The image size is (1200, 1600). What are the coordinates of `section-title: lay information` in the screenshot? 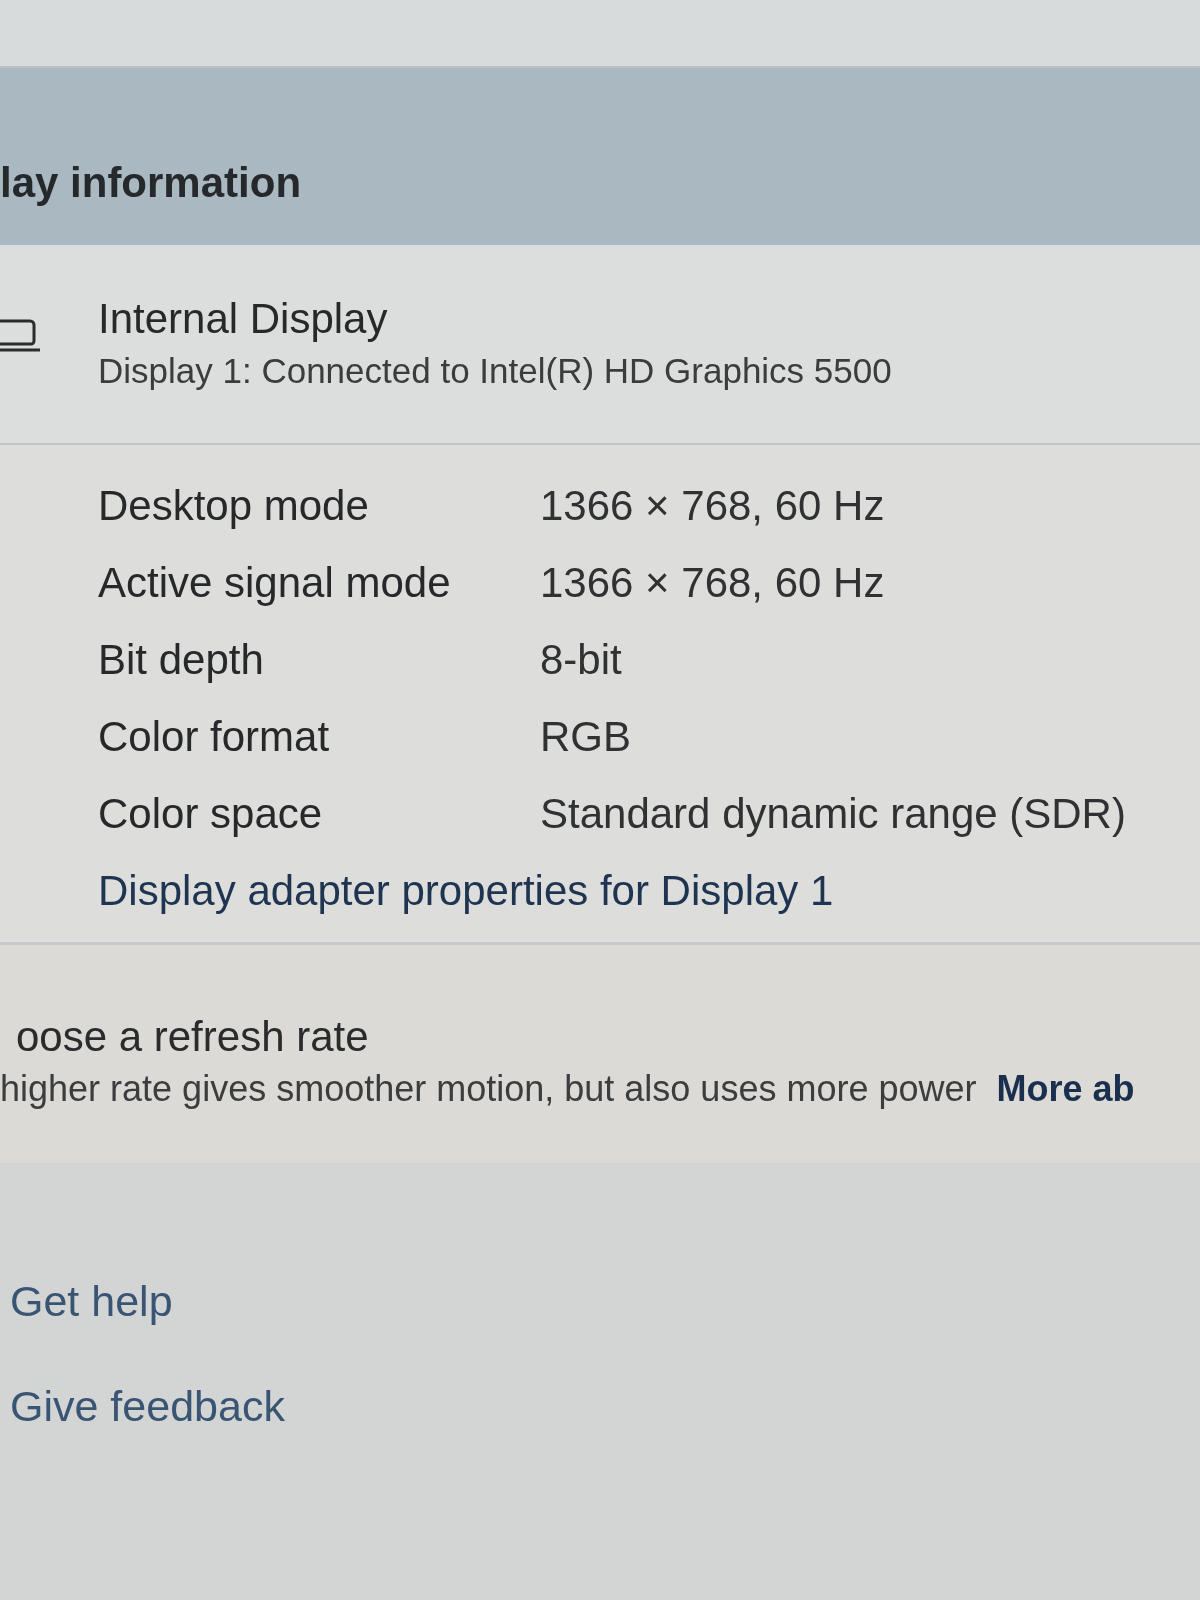 It's located at (151, 183).